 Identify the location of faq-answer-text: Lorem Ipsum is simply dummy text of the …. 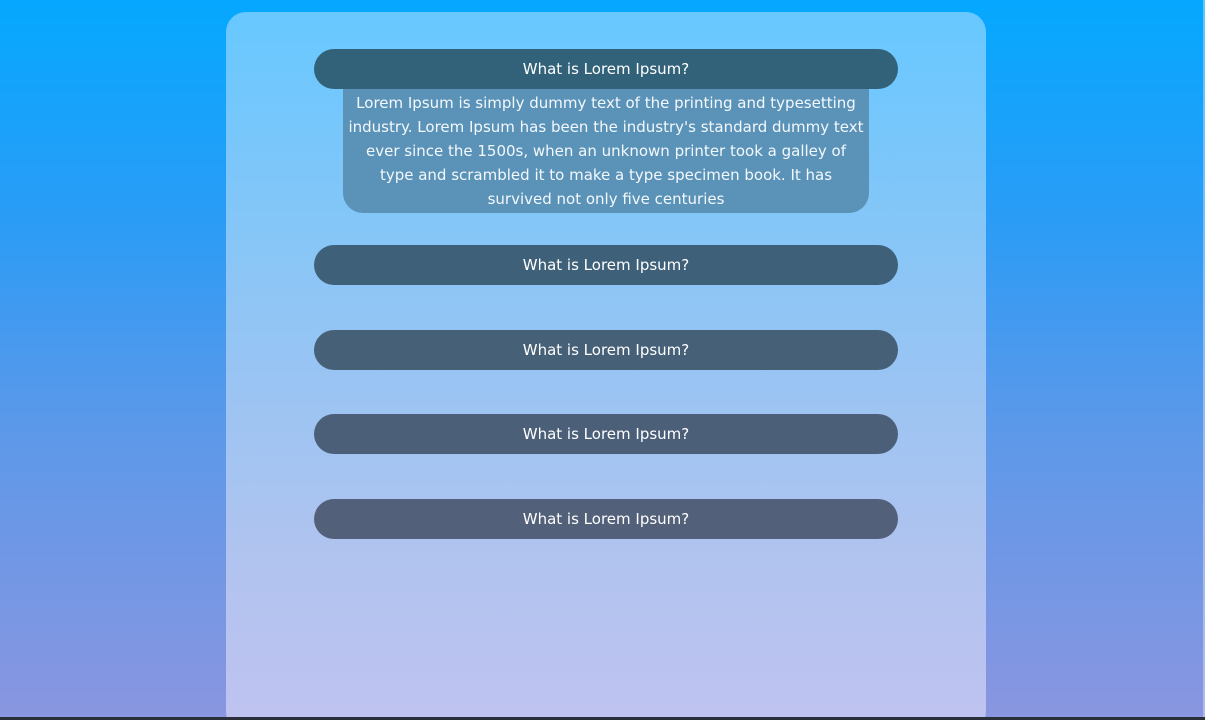
(606, 150).